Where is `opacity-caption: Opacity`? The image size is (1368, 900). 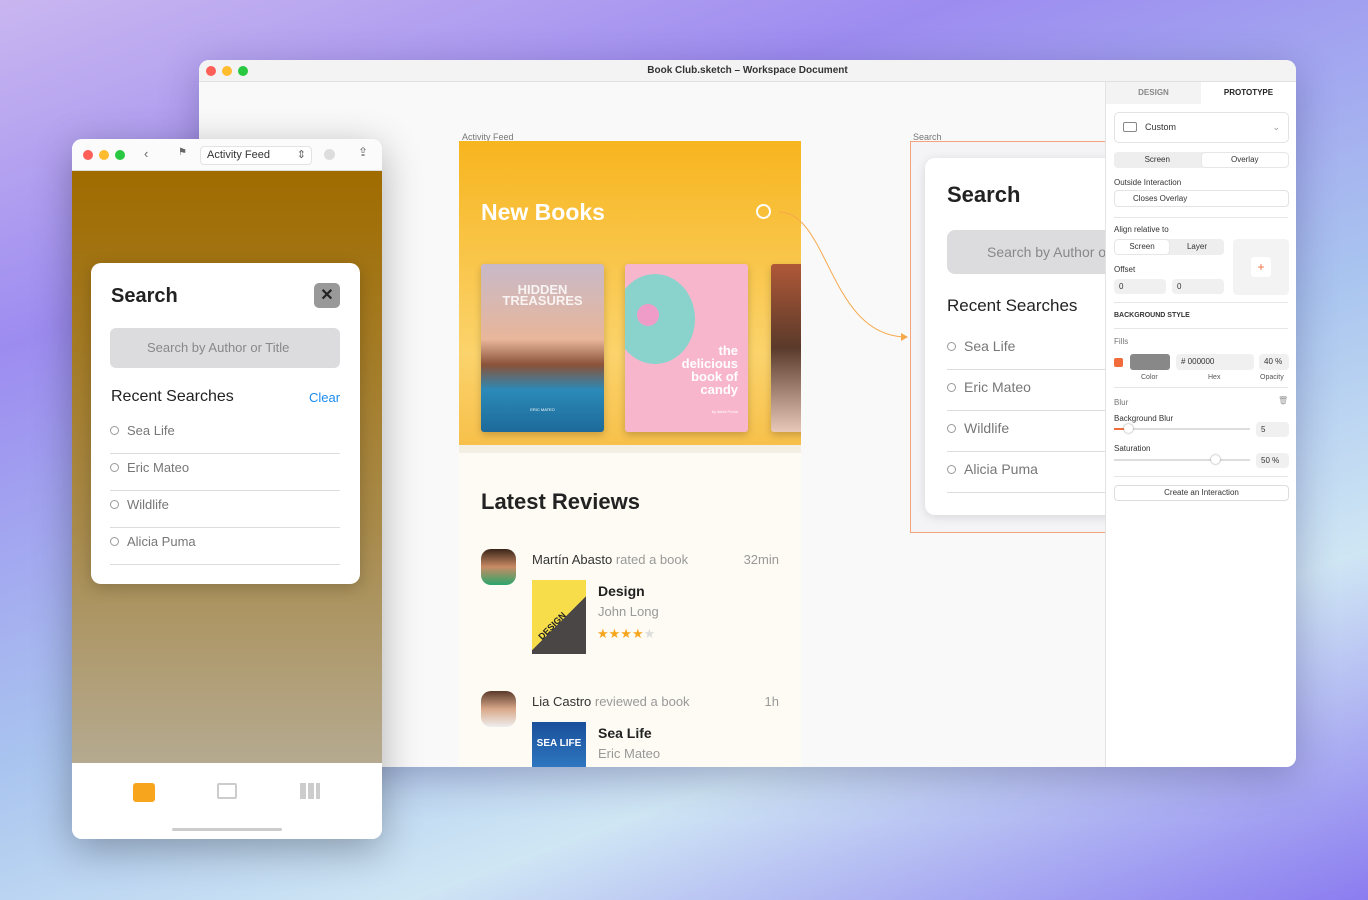
opacity-caption: Opacity is located at coordinates (1272, 377).